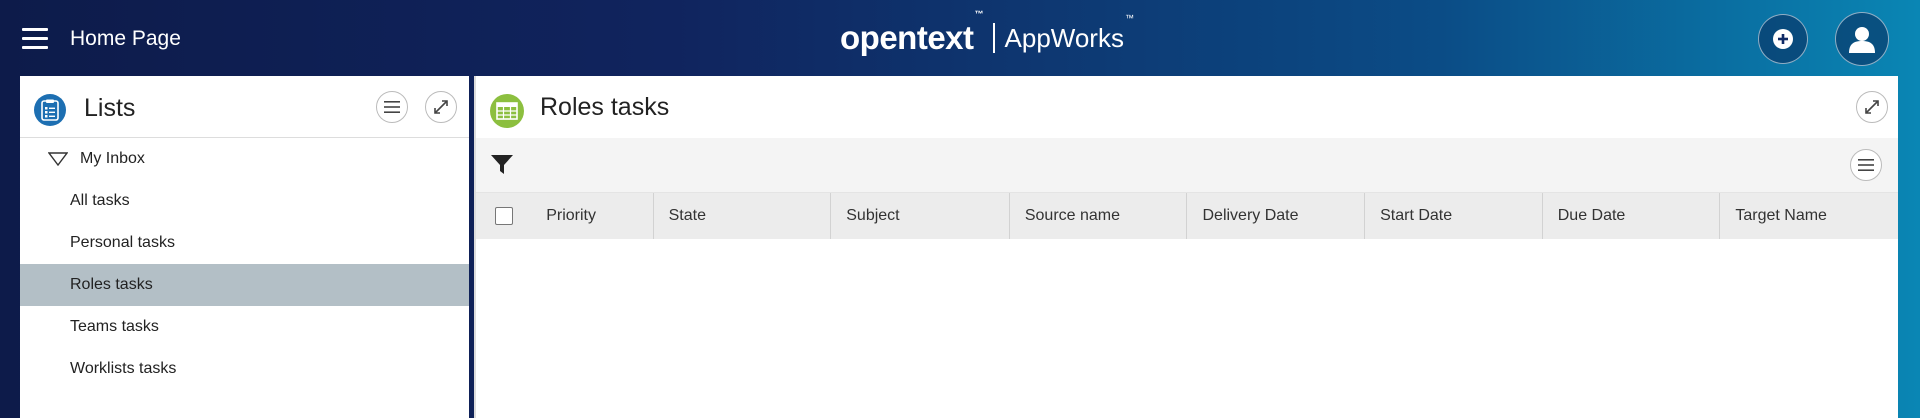 The height and width of the screenshot is (418, 1920). I want to click on triangle-down-icon, so click(58, 159).